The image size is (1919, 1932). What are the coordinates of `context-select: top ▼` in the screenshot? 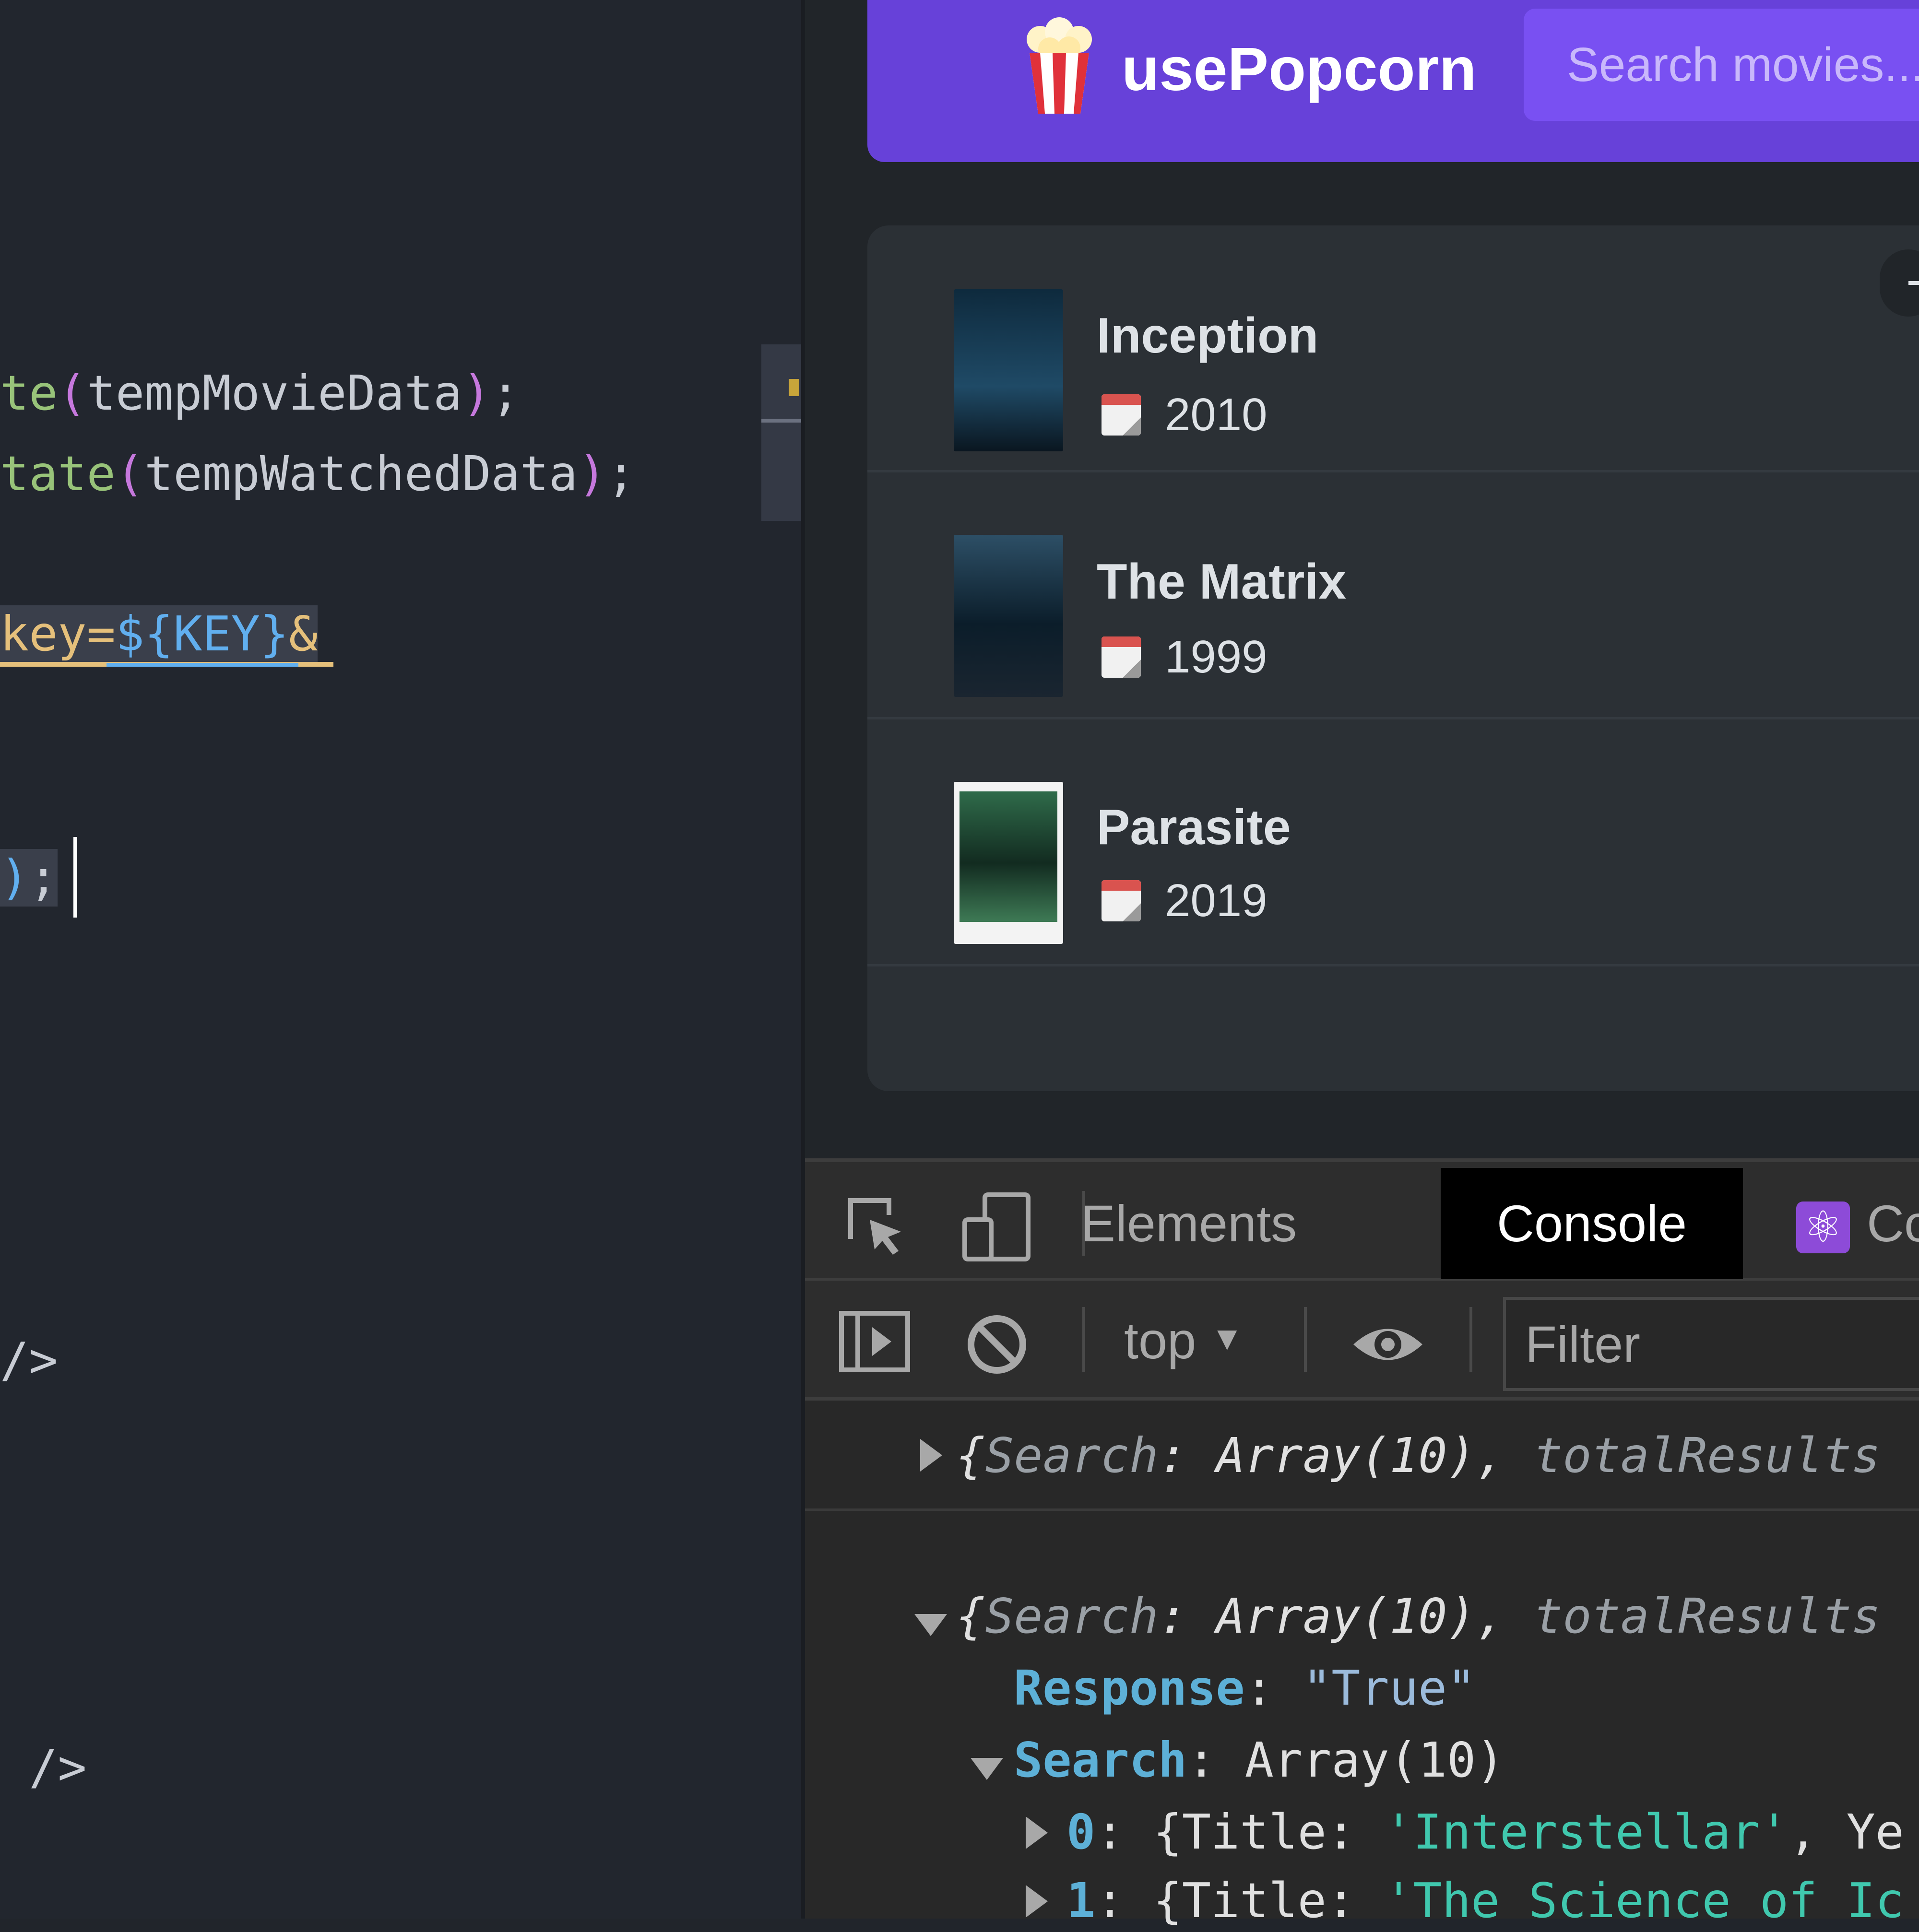 It's located at (1184, 1343).